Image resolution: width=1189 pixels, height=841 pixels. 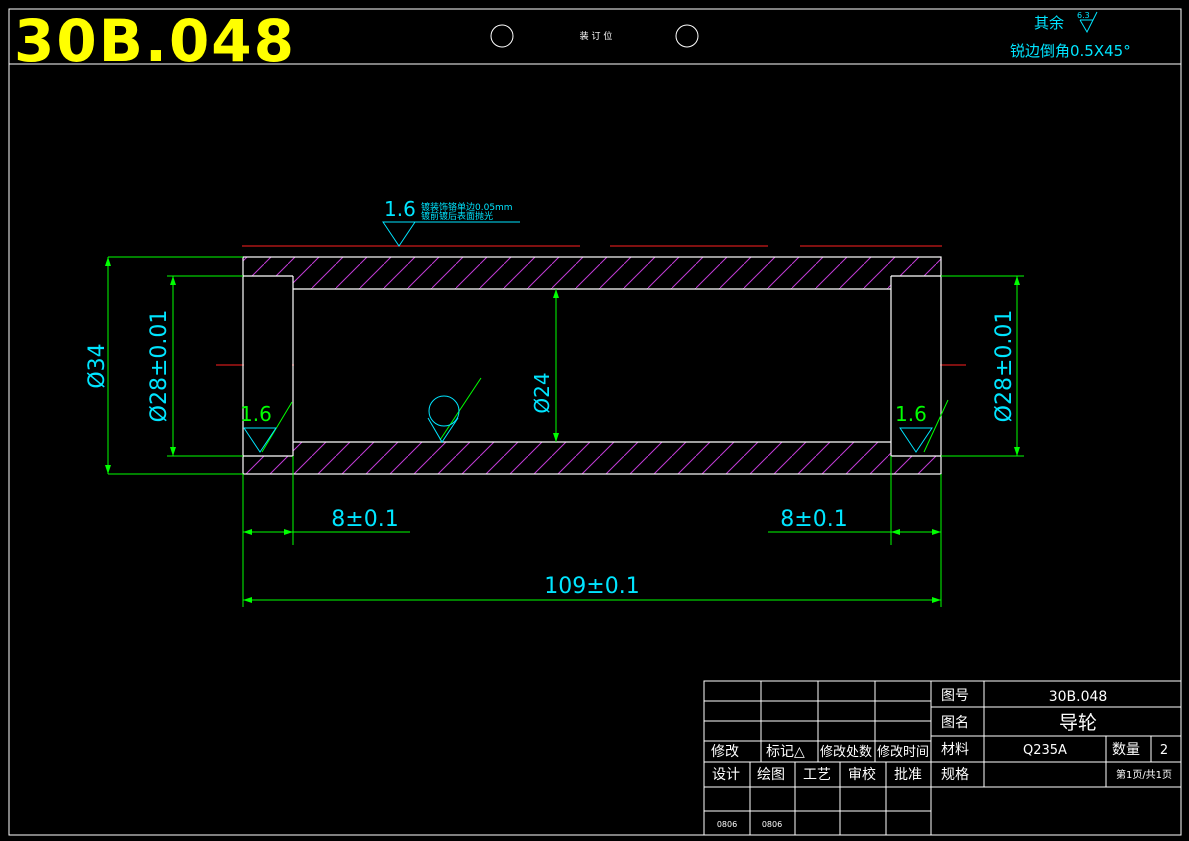 What do you see at coordinates (592, 449) in the screenshot?
I see `lower-wall-section-inner` at bounding box center [592, 449].